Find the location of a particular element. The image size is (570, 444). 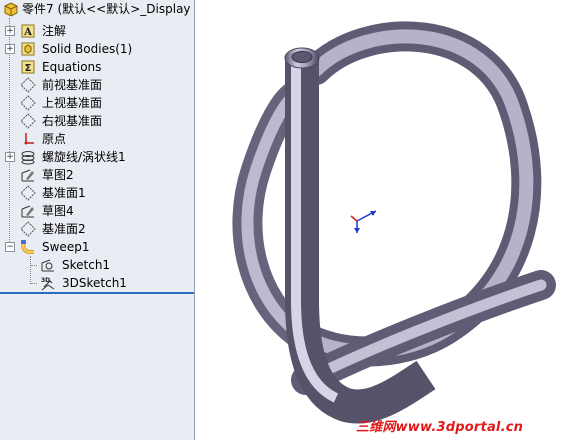

tree-item-front-plane: 前视基准面 is located at coordinates (97, 85).